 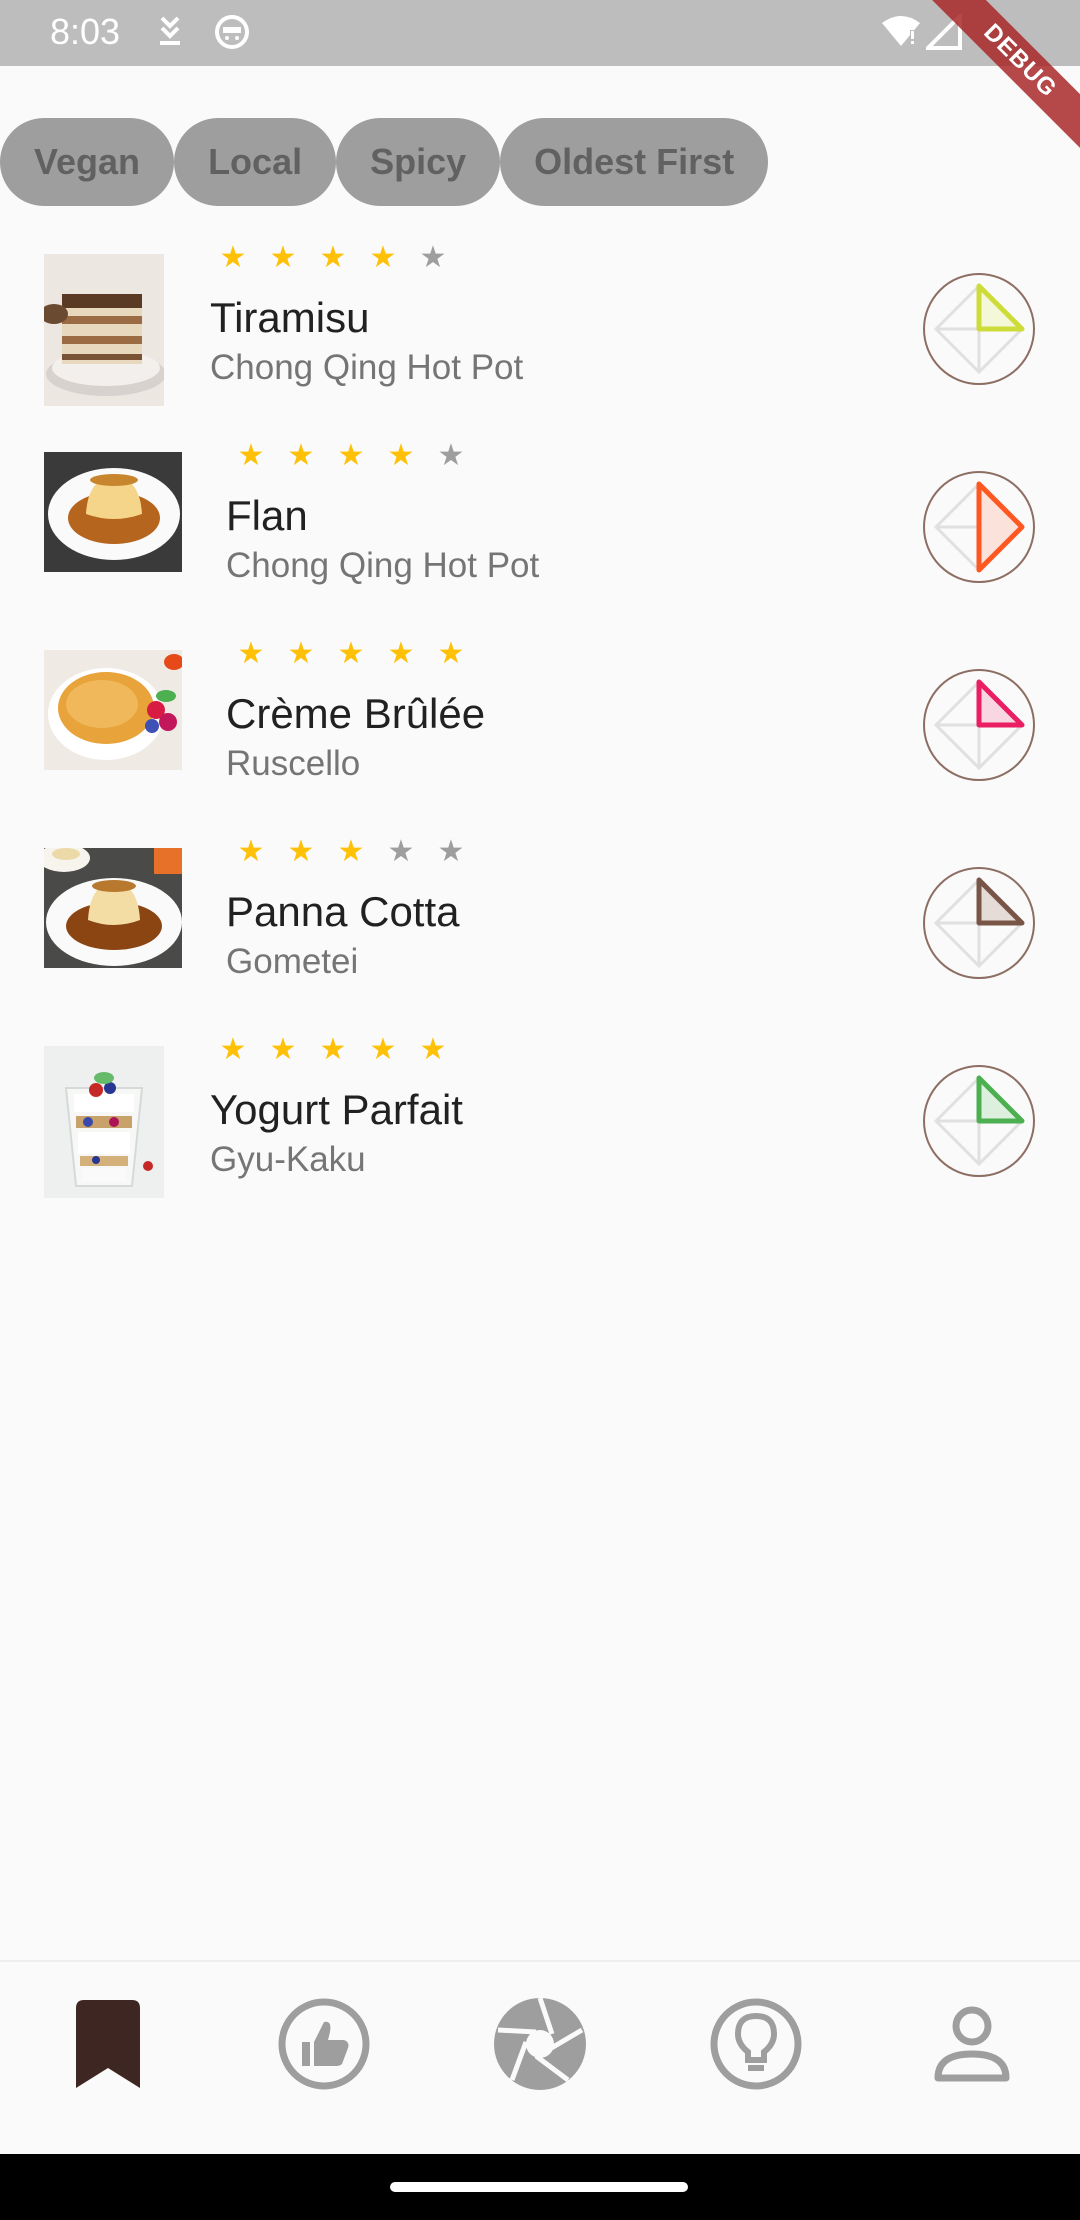 I want to click on list-item: ★ ★ ★ ★ ★ Crème Brûlée Ruscello, so click(x=540, y=735).